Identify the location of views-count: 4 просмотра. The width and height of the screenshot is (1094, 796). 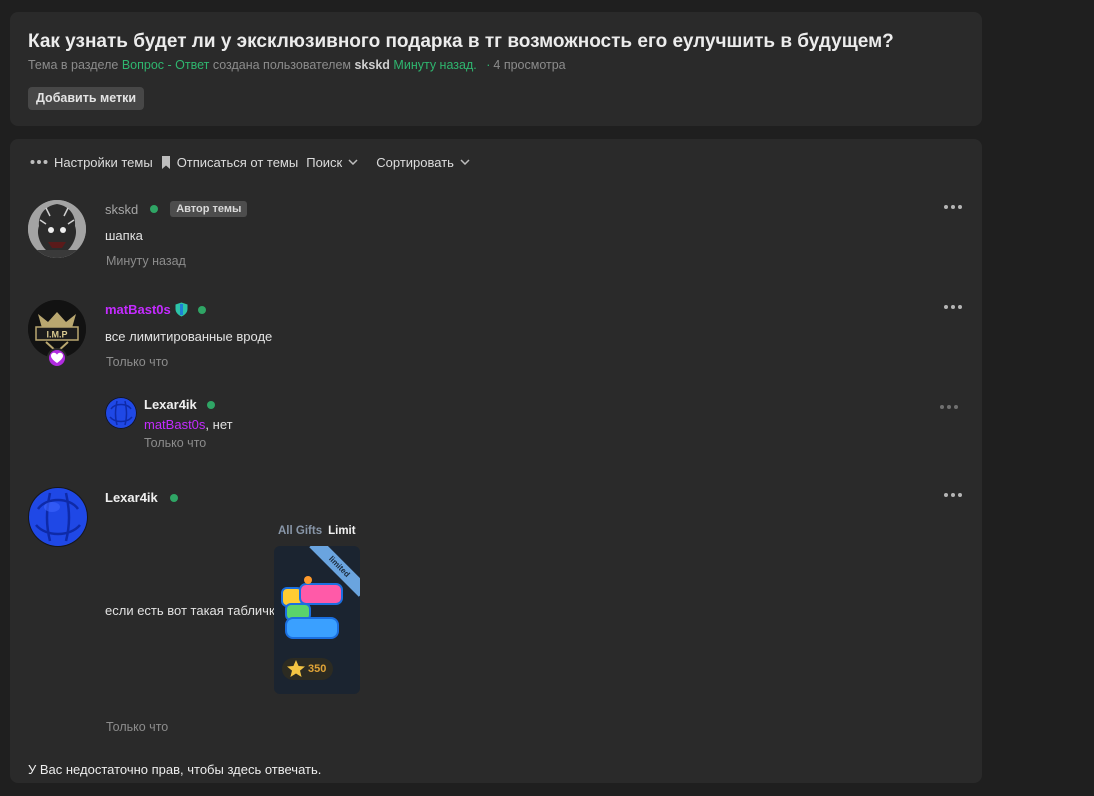
(529, 65).